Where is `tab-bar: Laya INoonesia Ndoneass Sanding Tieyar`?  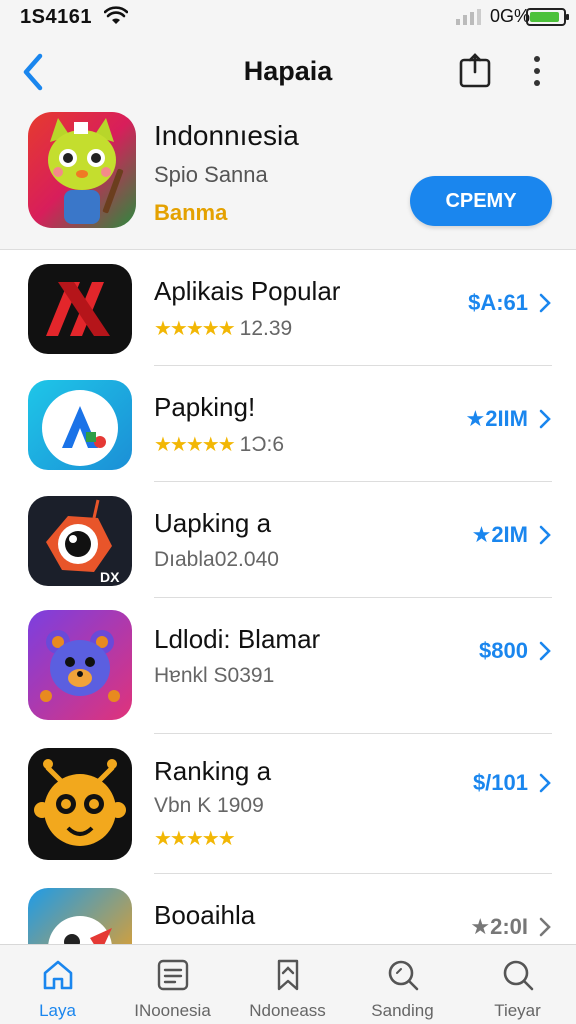
tab-bar: Laya INoonesia Ndoneass Sanding Tieyar is located at coordinates (288, 984).